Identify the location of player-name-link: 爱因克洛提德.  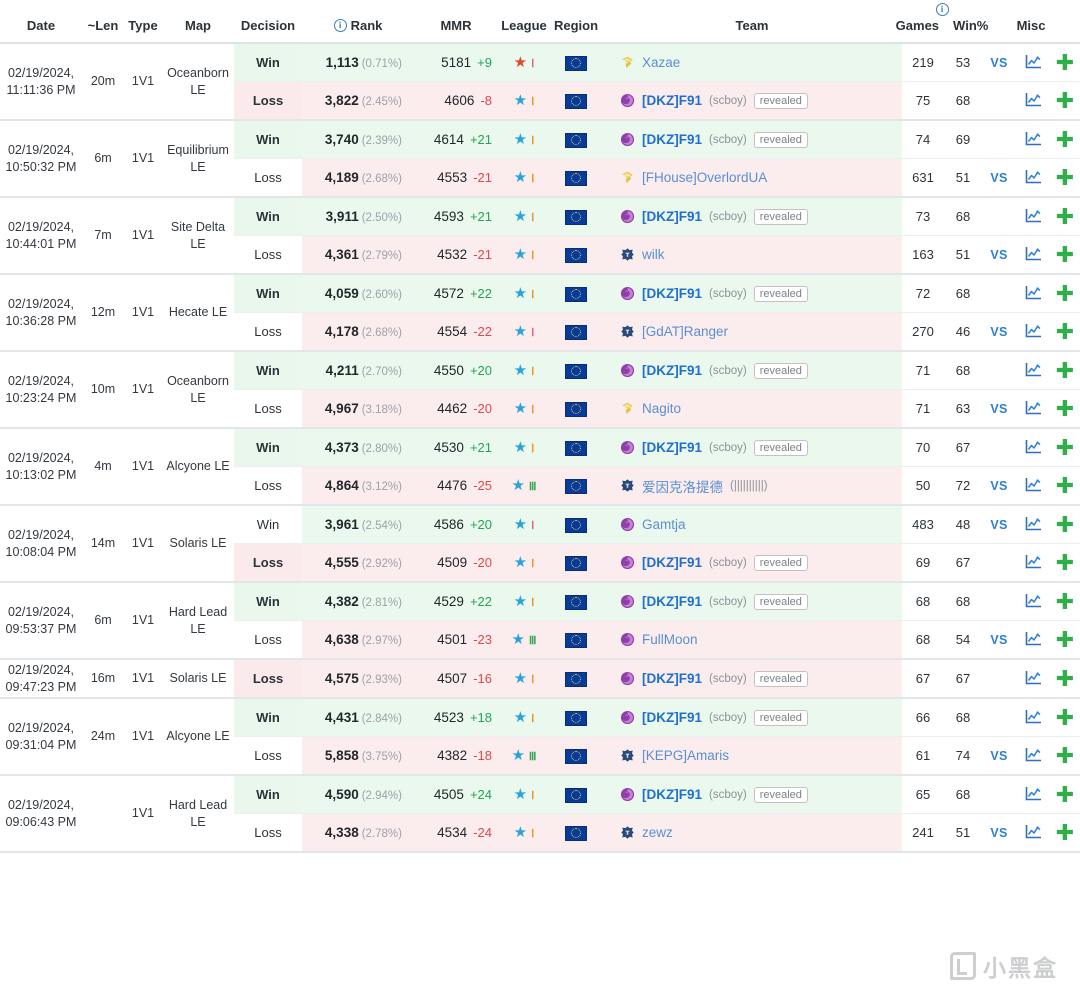
(682, 486).